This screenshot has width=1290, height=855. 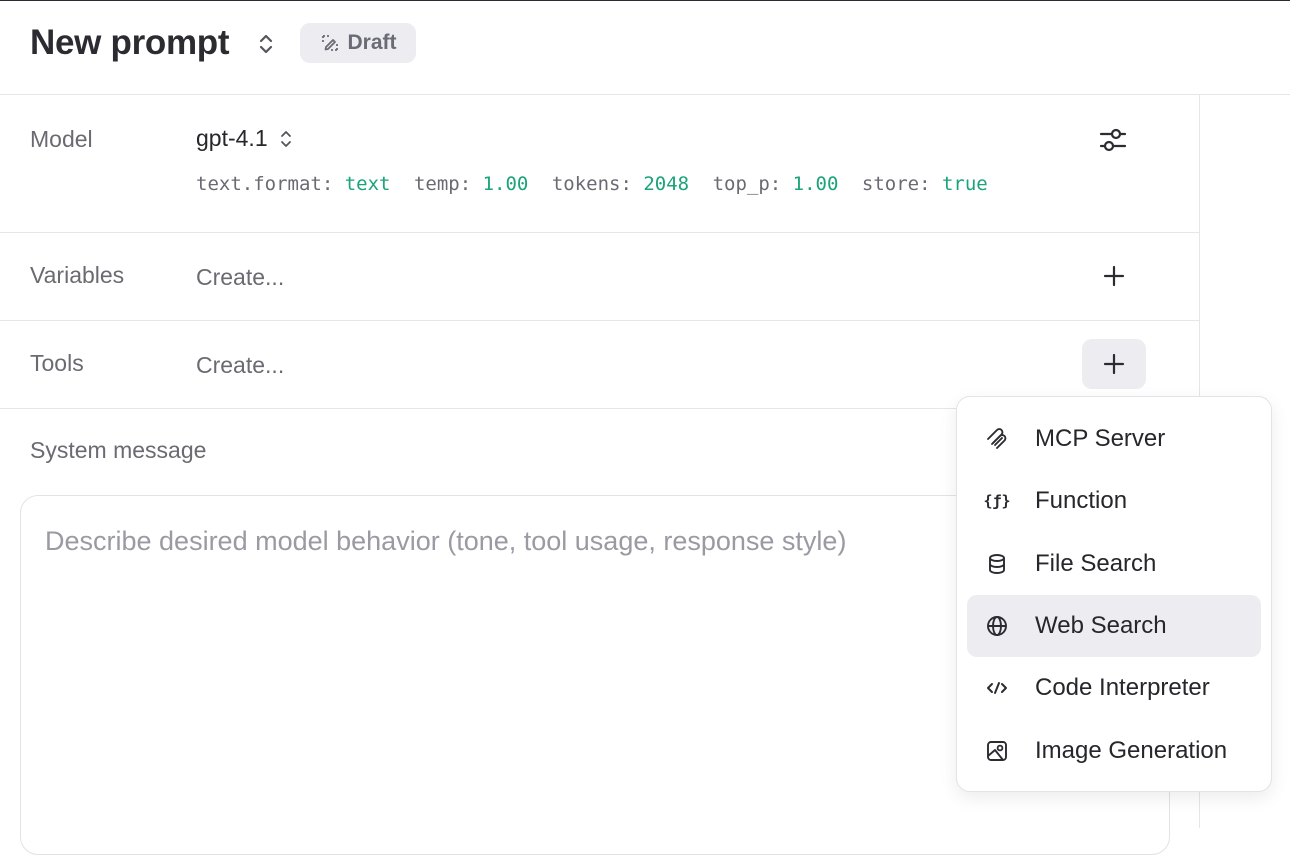 I want to click on system-message-label: System message, so click(x=118, y=450).